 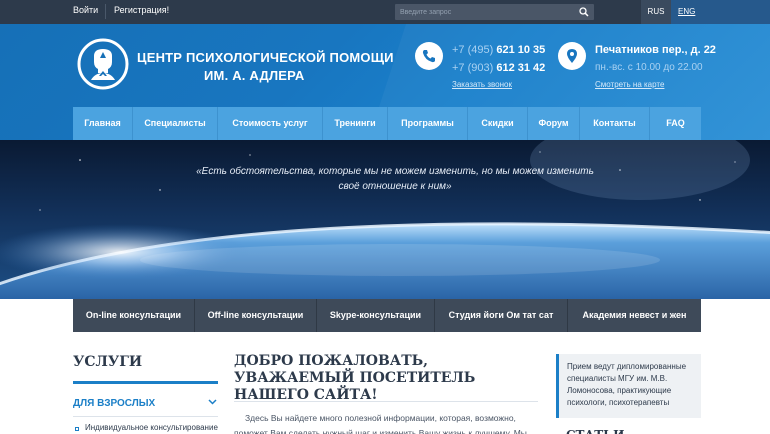 I want to click on search-box, so click(x=494, y=12).